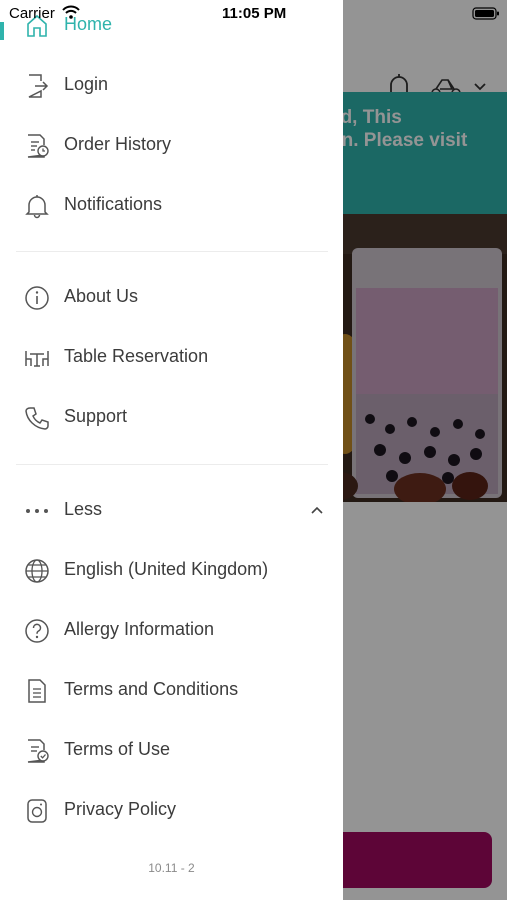 The width and height of the screenshot is (507, 900). I want to click on menu-item-terms-of-use: Terms of Use, so click(171, 751).